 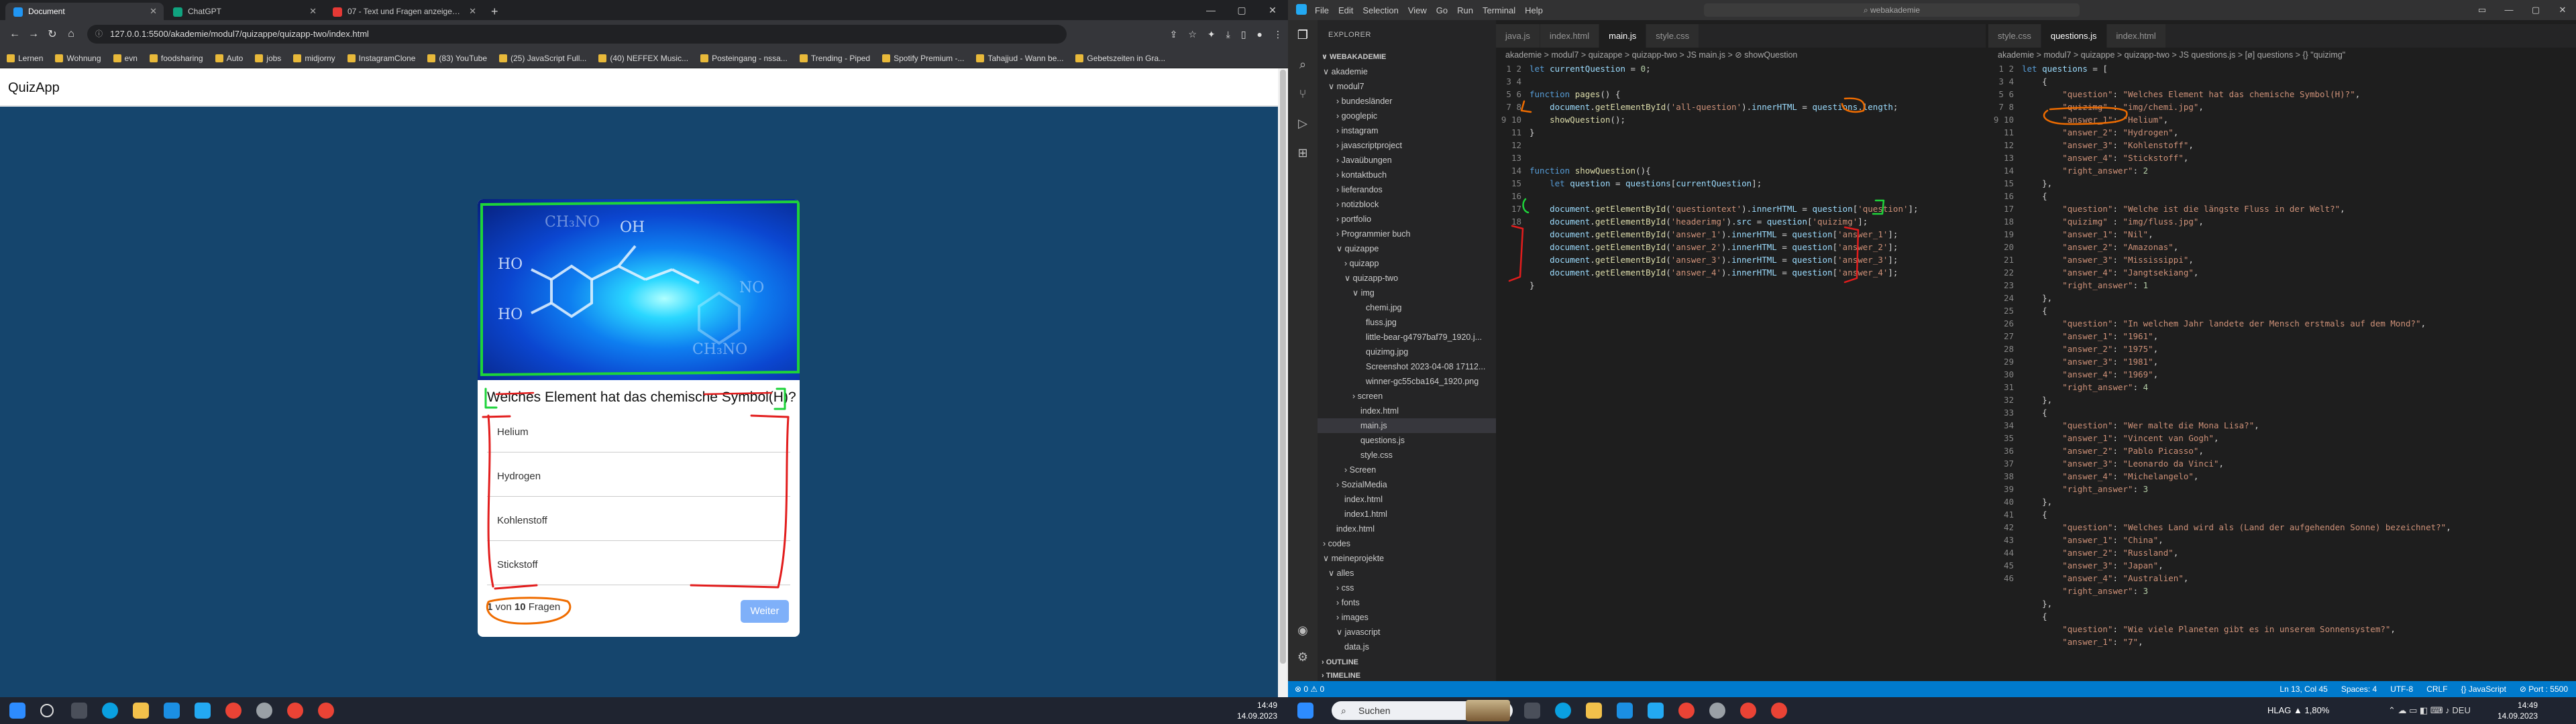 What do you see at coordinates (1518, 36) in the screenshot?
I see `tab-java-js: java.js` at bounding box center [1518, 36].